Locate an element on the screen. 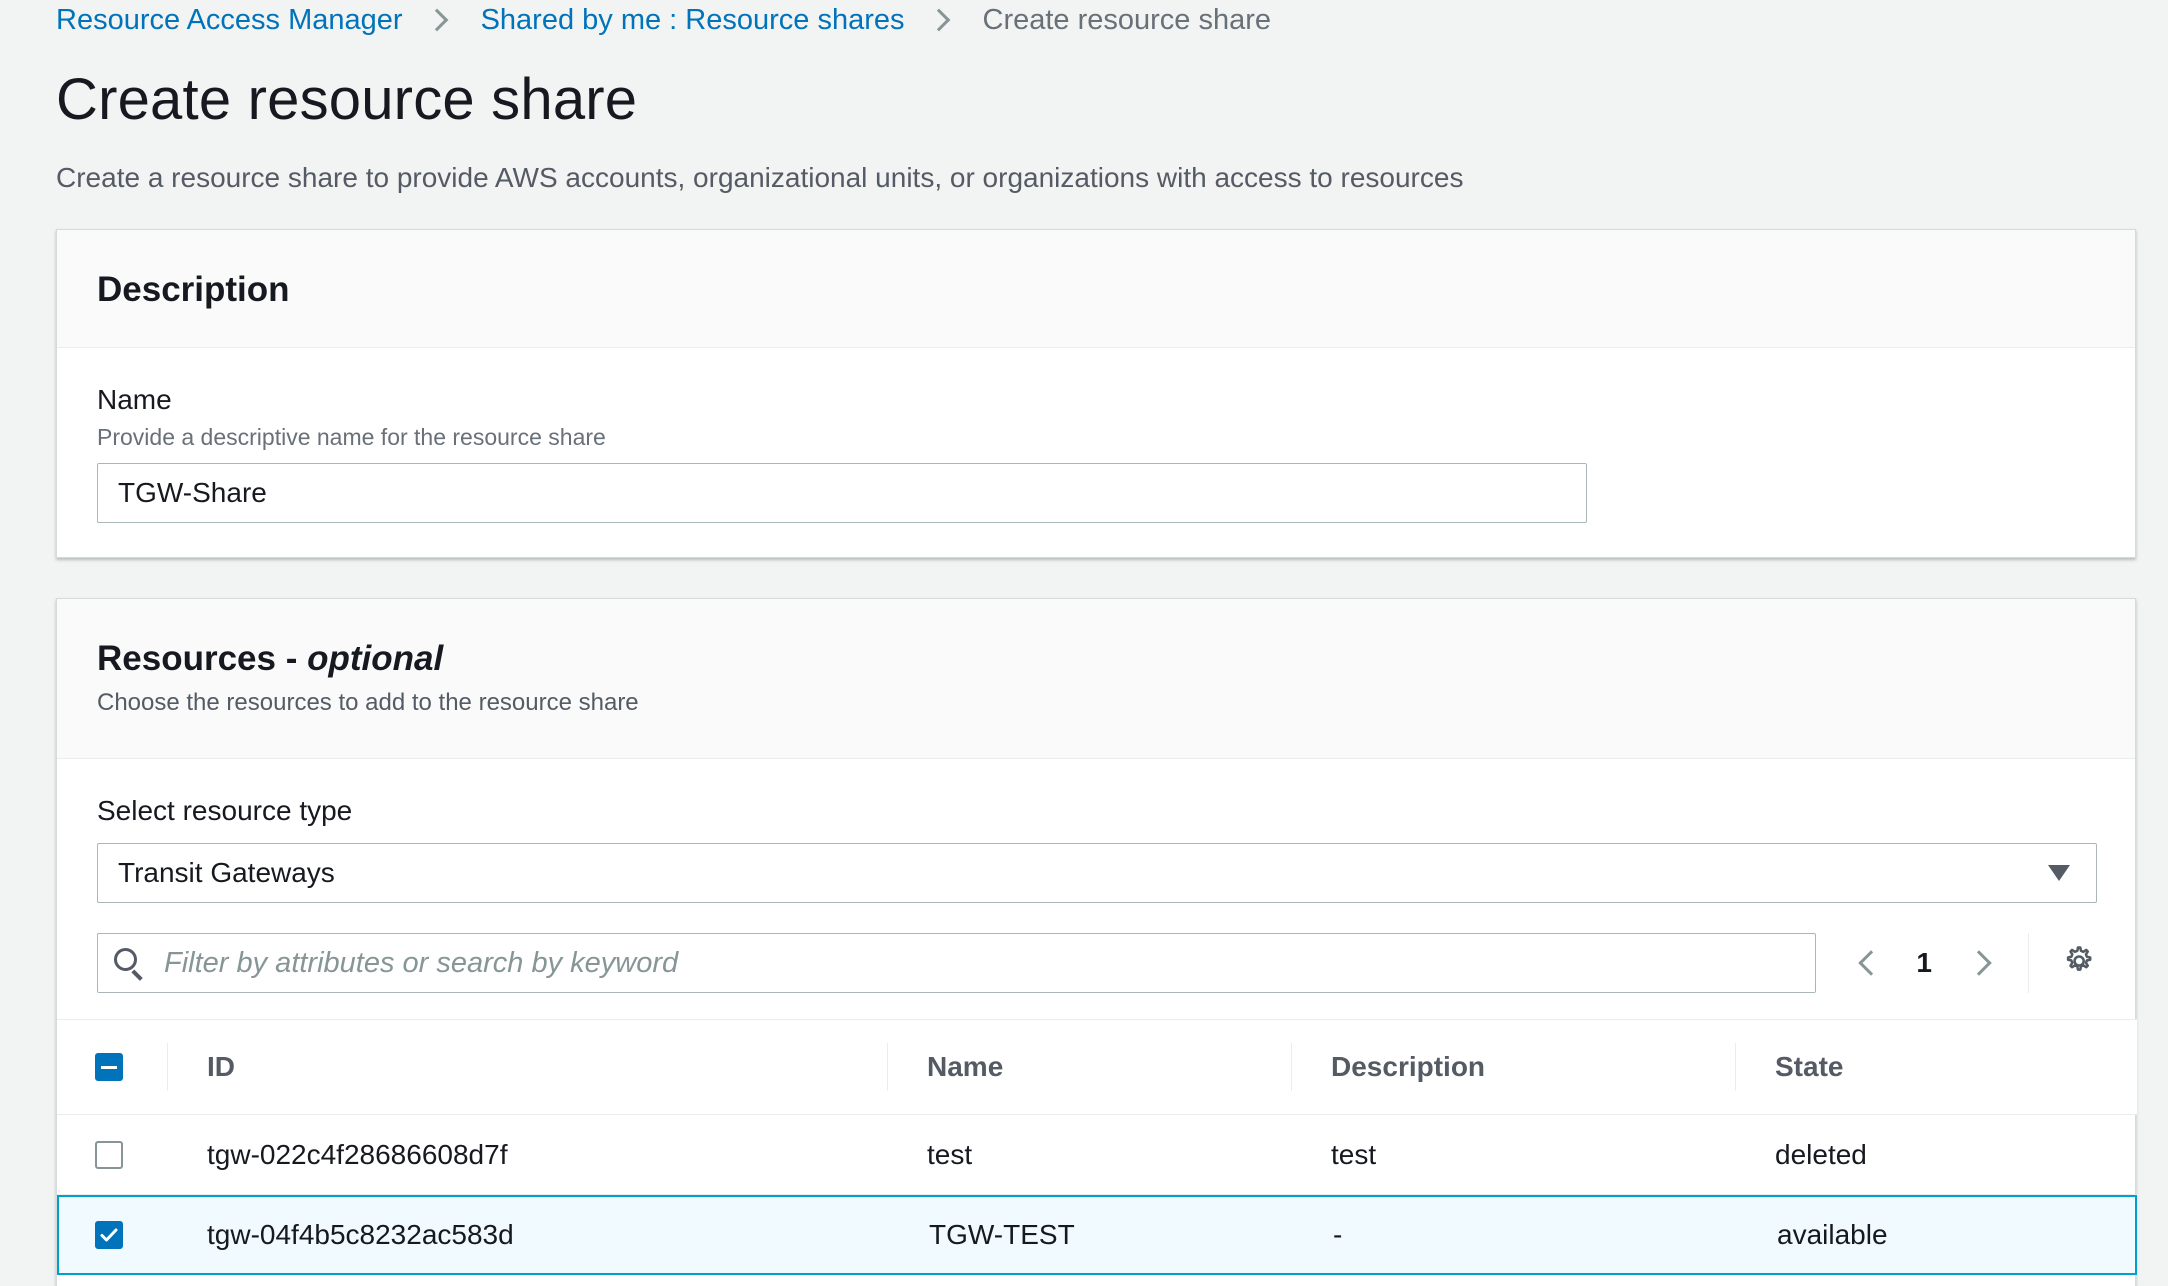 The height and width of the screenshot is (1286, 2168). resource-type-value: Transit Gateways is located at coordinates (226, 872).